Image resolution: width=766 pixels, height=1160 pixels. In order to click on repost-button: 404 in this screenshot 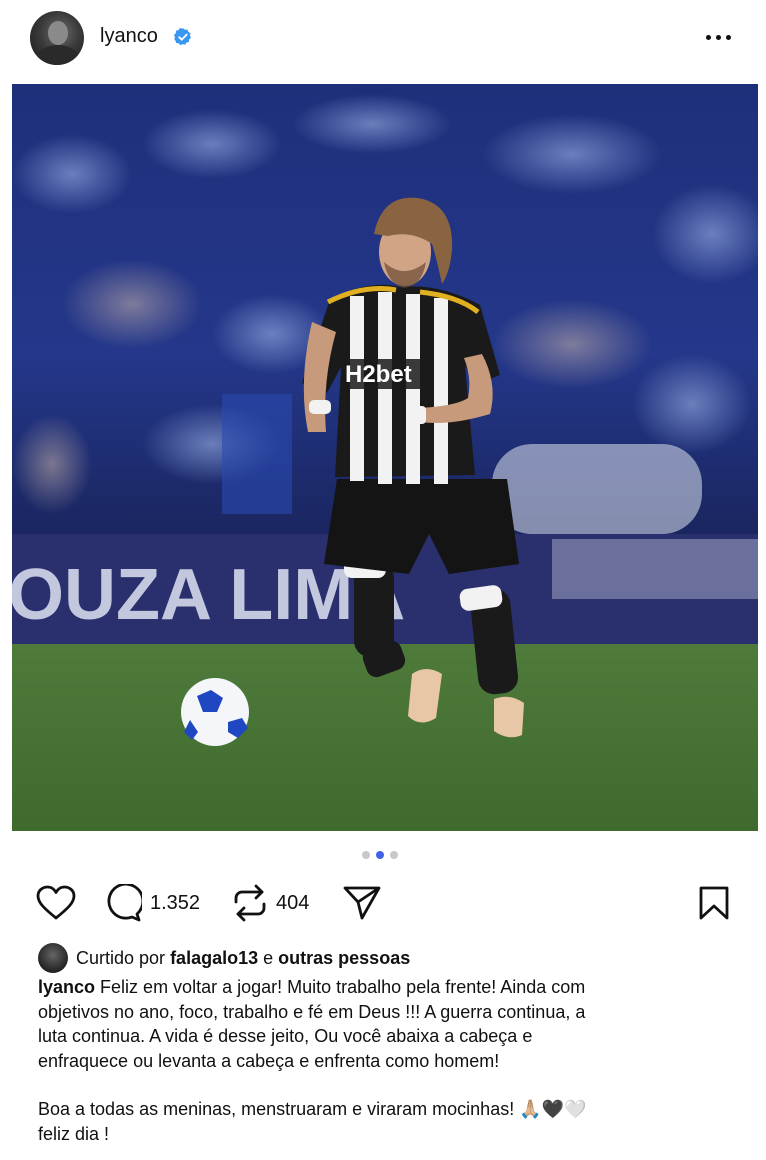, I will do `click(270, 903)`.